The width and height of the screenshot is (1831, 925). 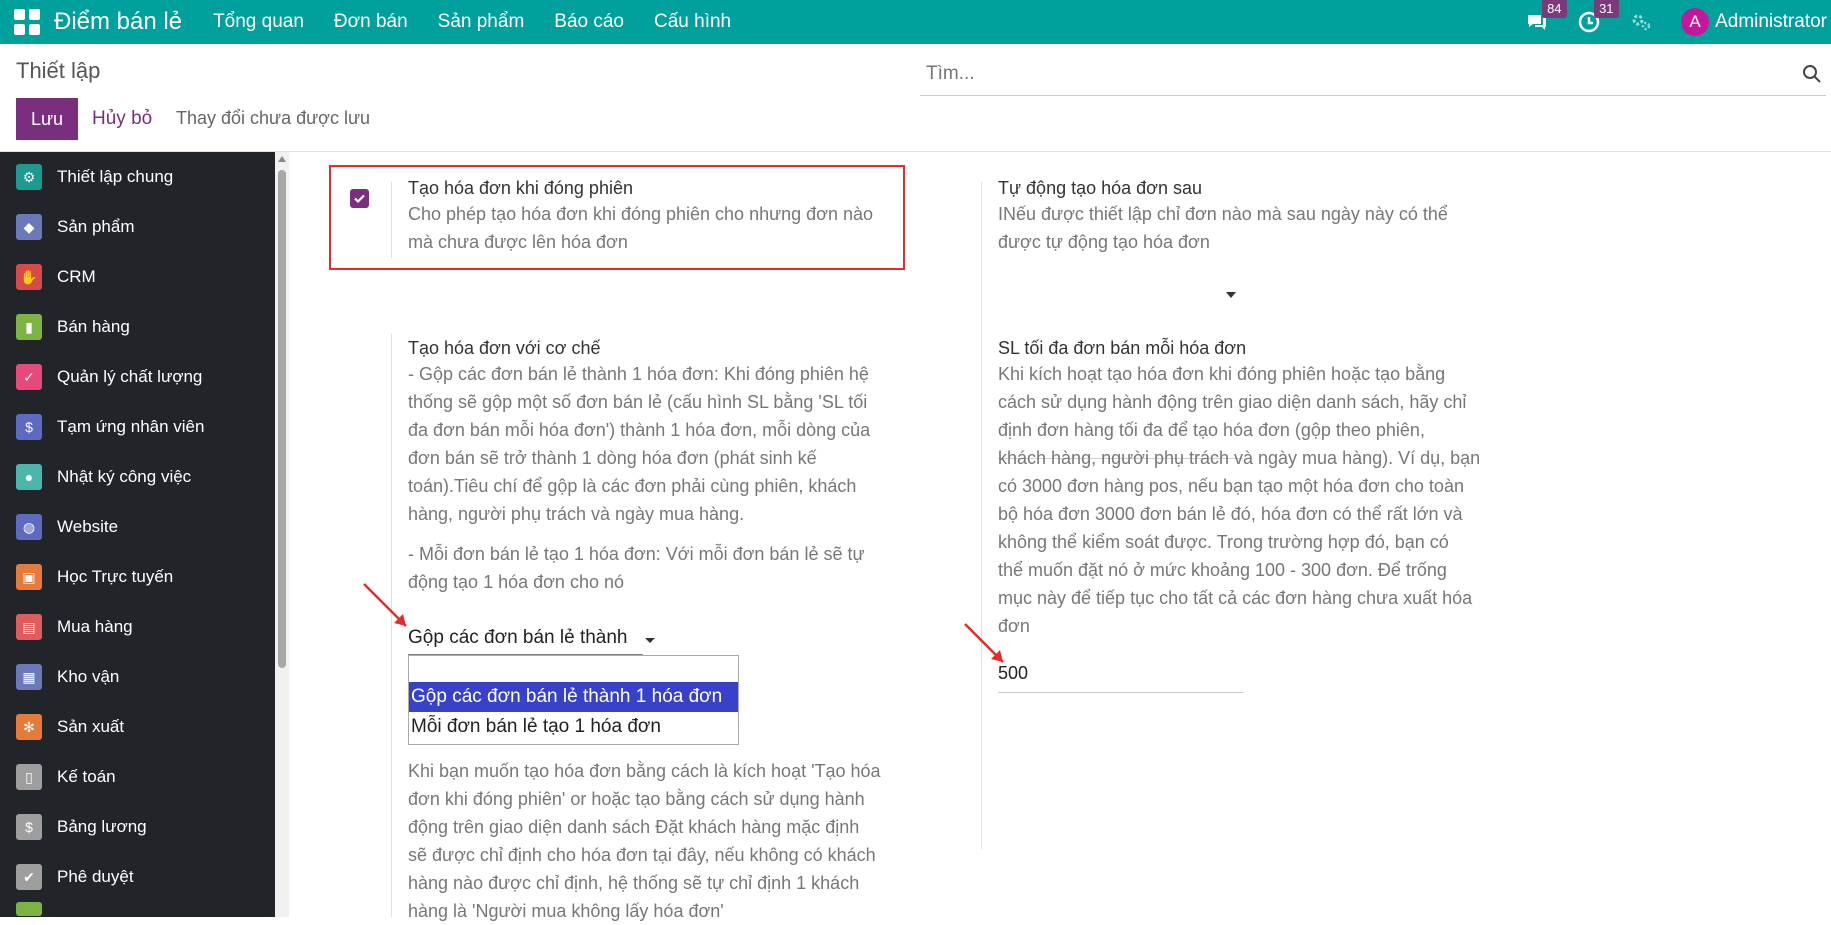 I want to click on activities-icon: 31, so click(x=1598, y=17).